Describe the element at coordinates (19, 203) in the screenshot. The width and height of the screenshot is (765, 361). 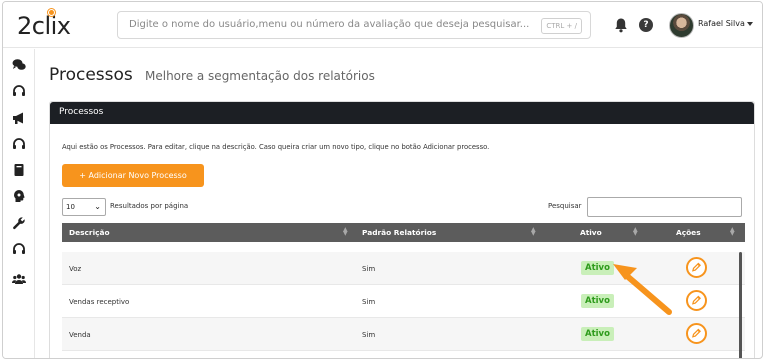
I see `sidebar` at that location.